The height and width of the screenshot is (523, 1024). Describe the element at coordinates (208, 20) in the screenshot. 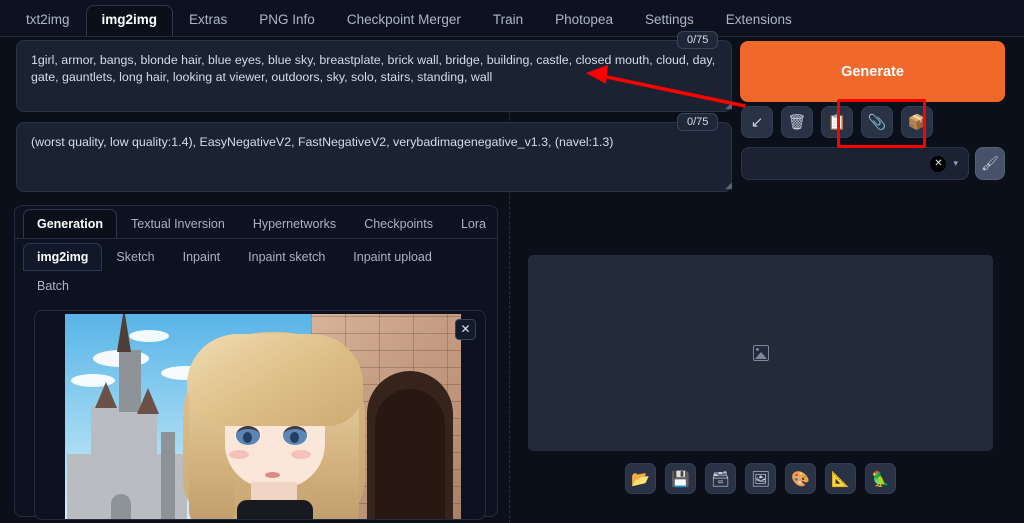

I see `tab-extras: Extras` at that location.